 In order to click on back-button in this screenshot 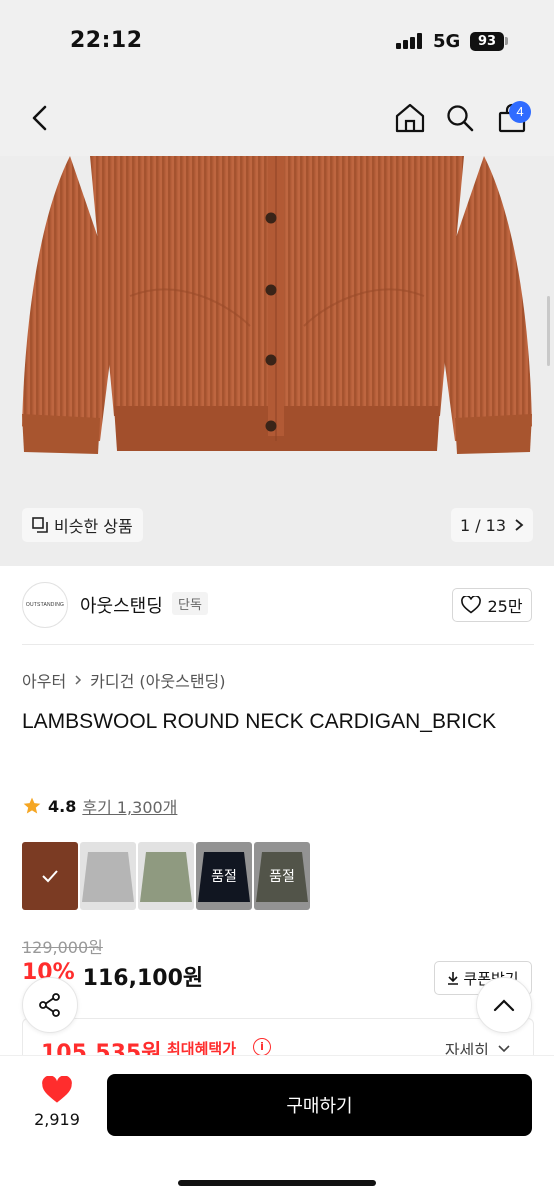, I will do `click(40, 118)`.